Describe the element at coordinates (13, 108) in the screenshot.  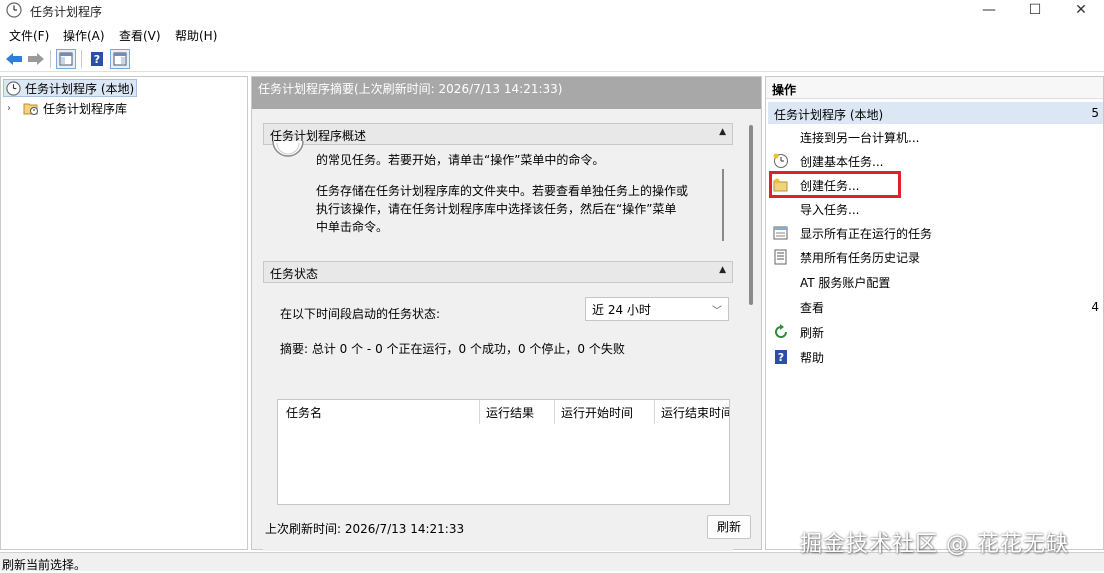
I see `expand-chevron-icon: ›` at that location.